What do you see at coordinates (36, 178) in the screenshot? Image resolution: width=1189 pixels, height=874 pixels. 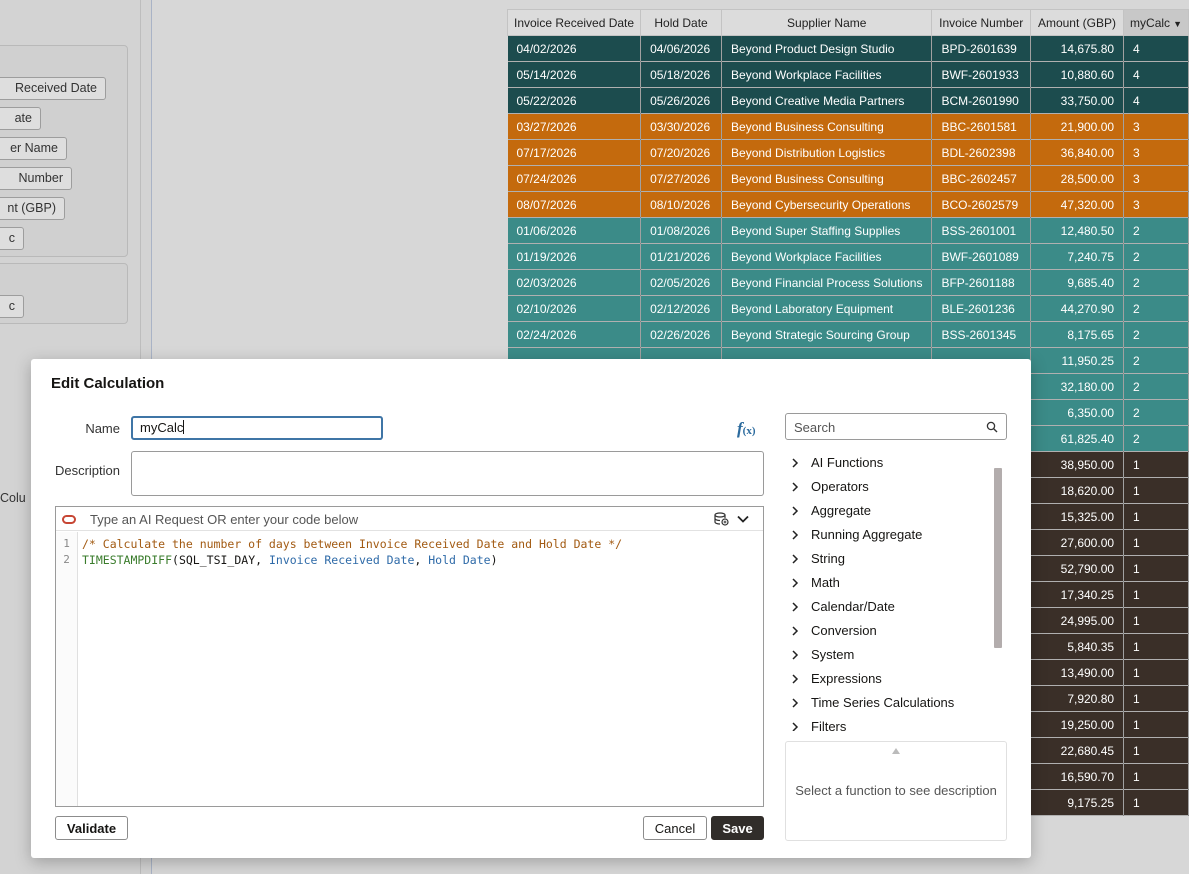 I see `pill-invoice-number: Number` at bounding box center [36, 178].